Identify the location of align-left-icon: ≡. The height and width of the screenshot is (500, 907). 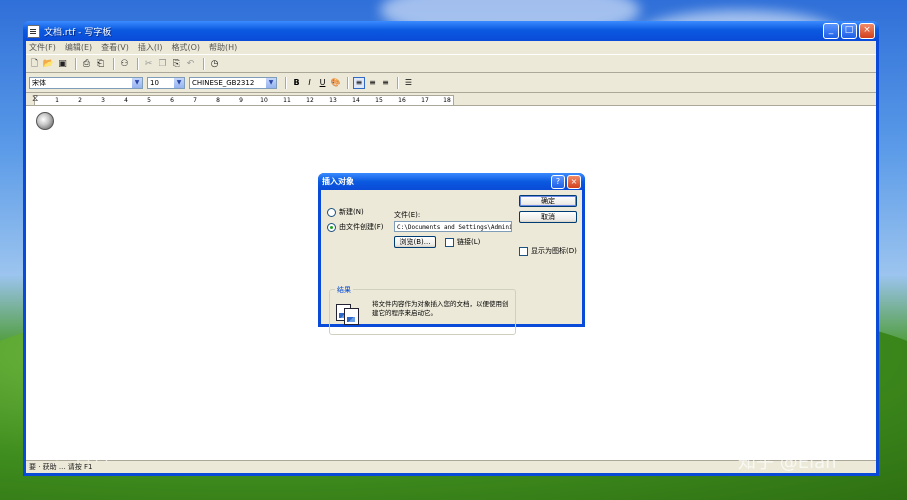
(359, 82).